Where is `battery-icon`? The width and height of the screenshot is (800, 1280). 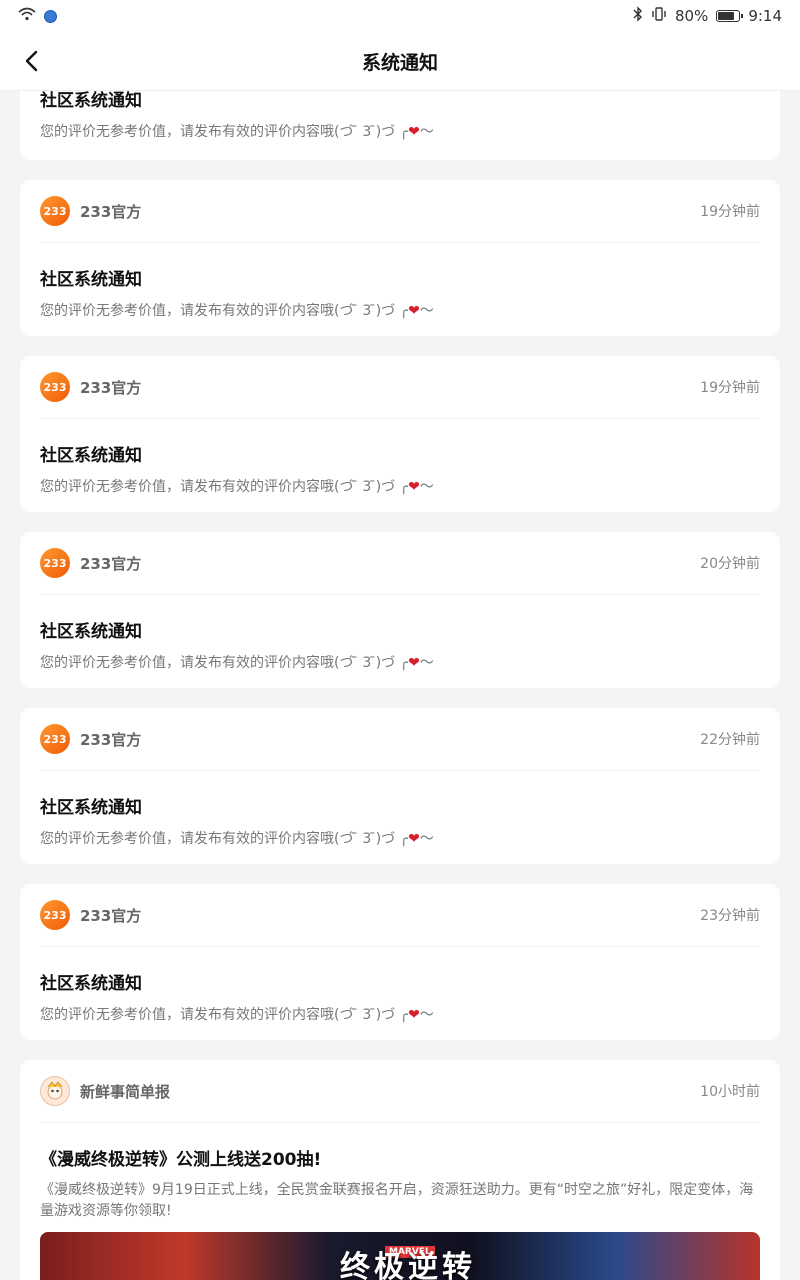
battery-icon is located at coordinates (730, 16).